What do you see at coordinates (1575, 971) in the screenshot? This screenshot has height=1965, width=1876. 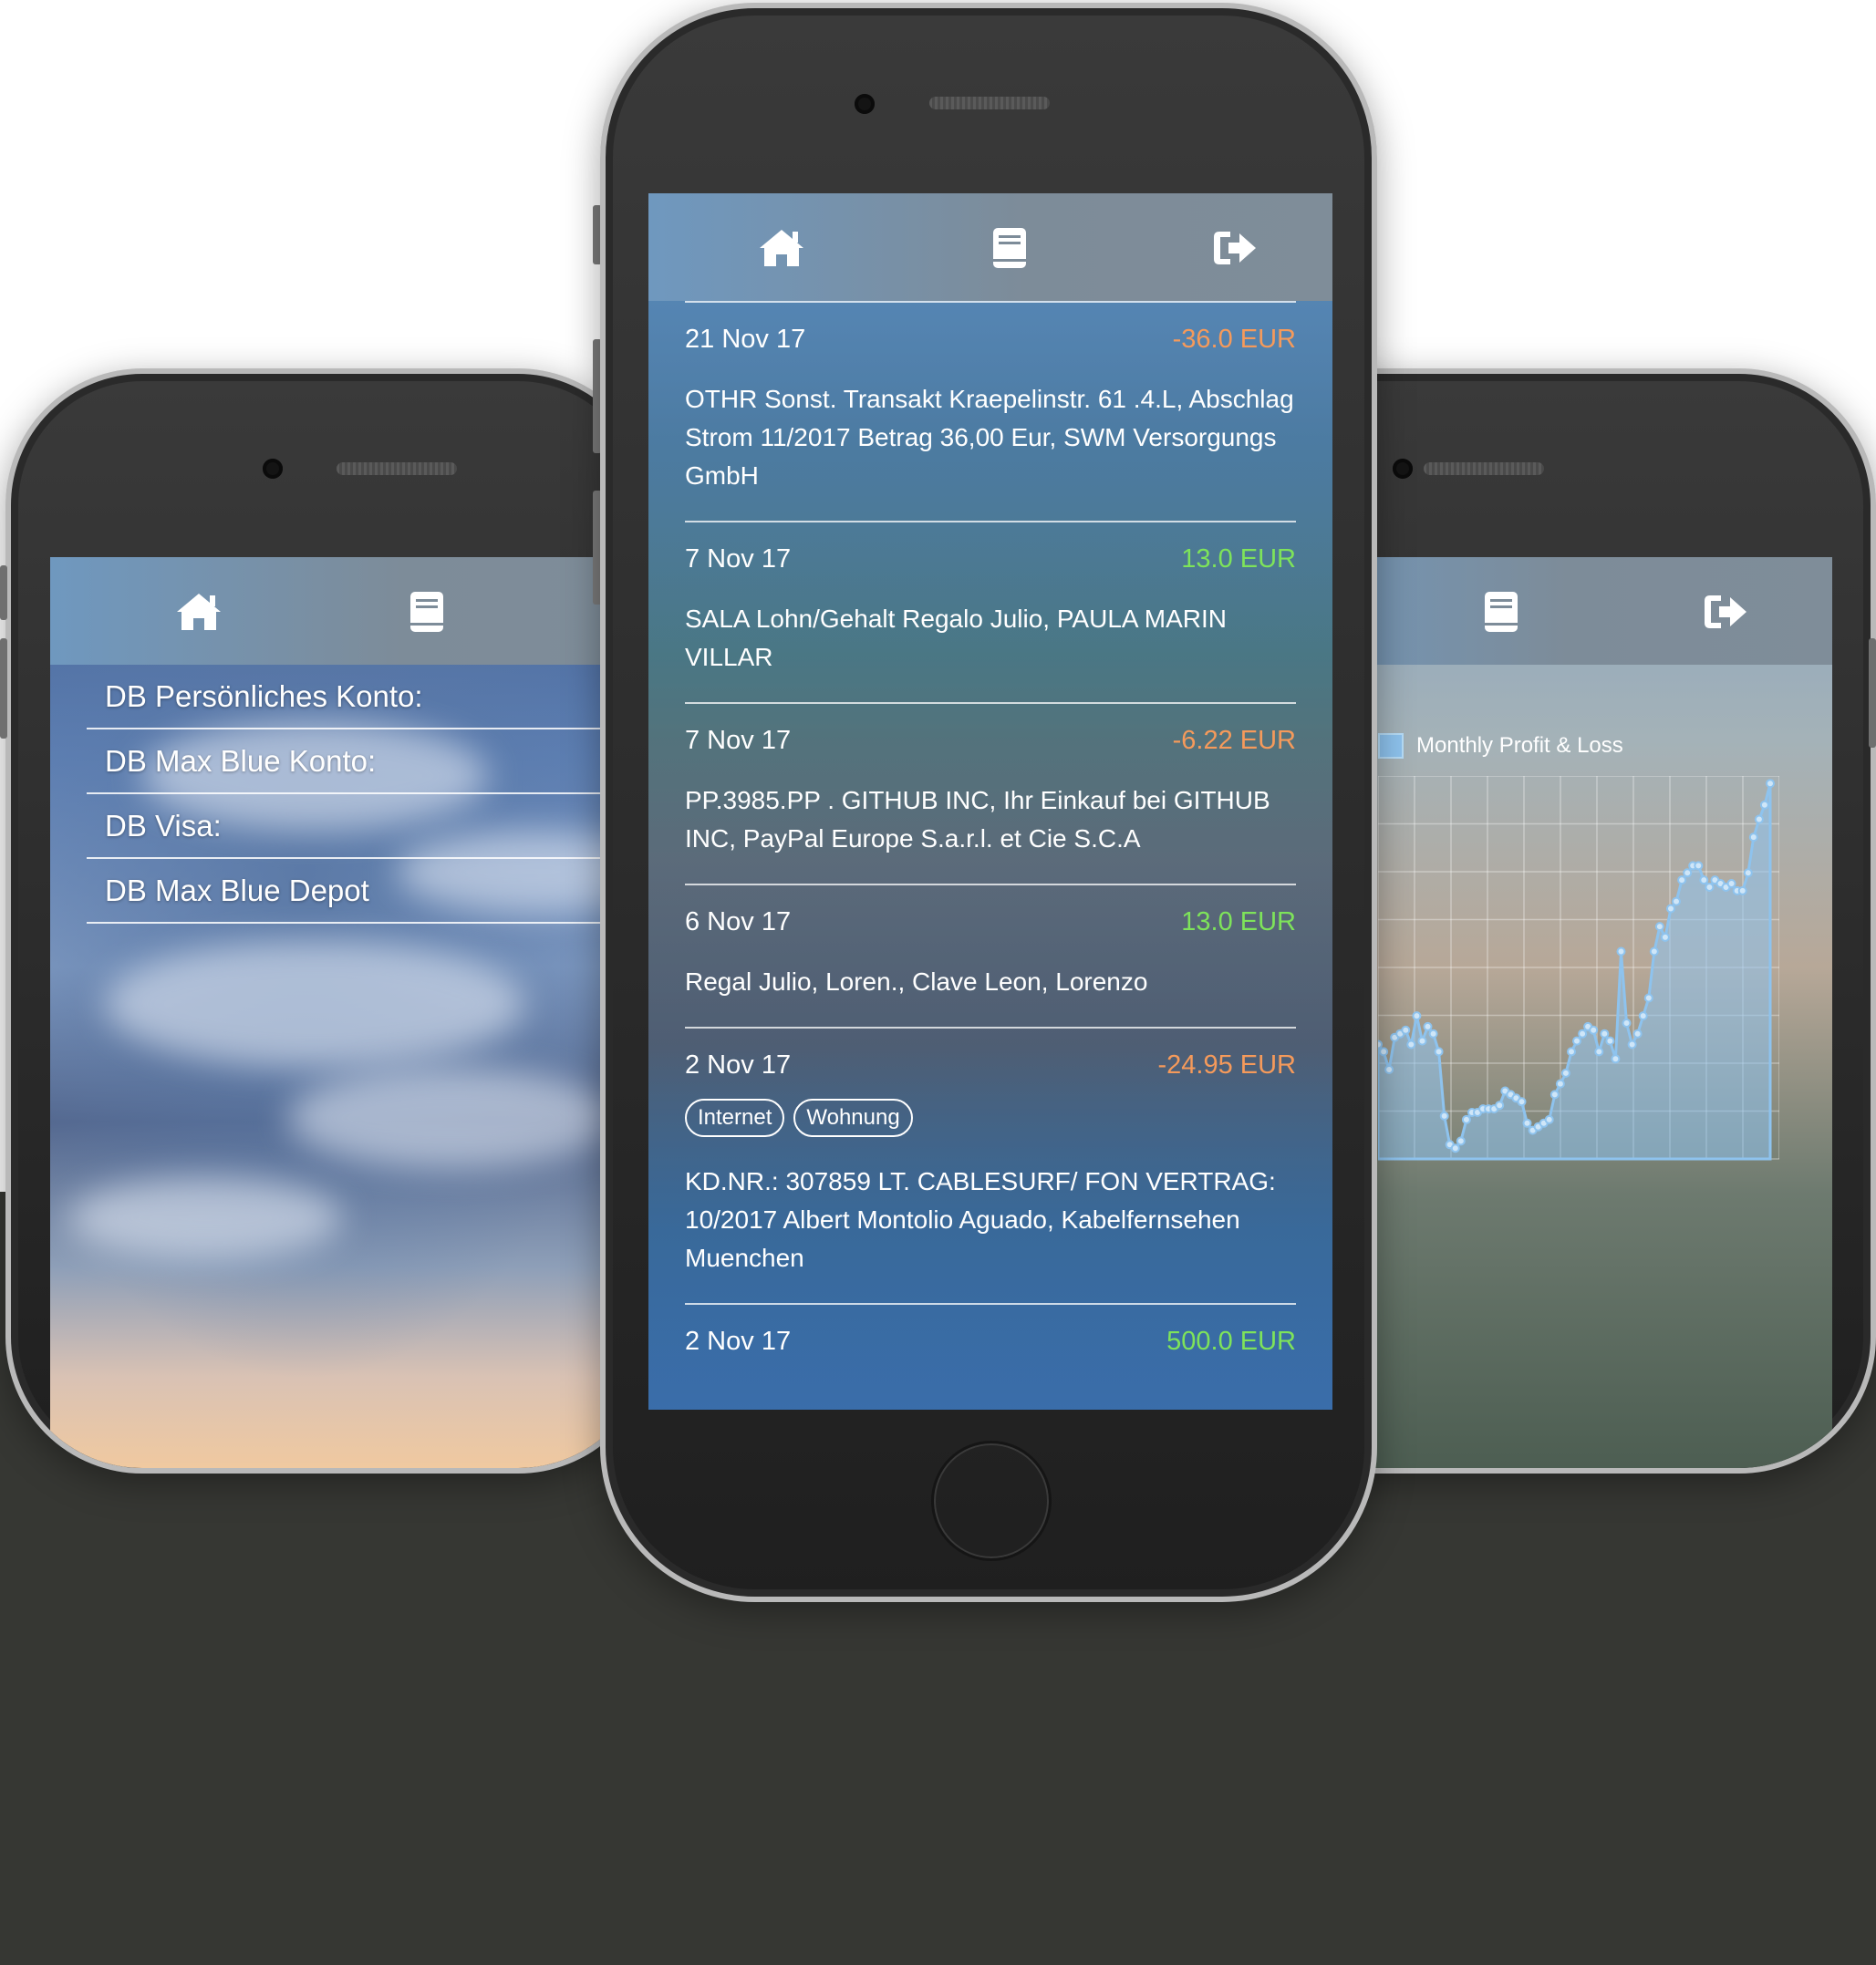 I see `series-area` at bounding box center [1575, 971].